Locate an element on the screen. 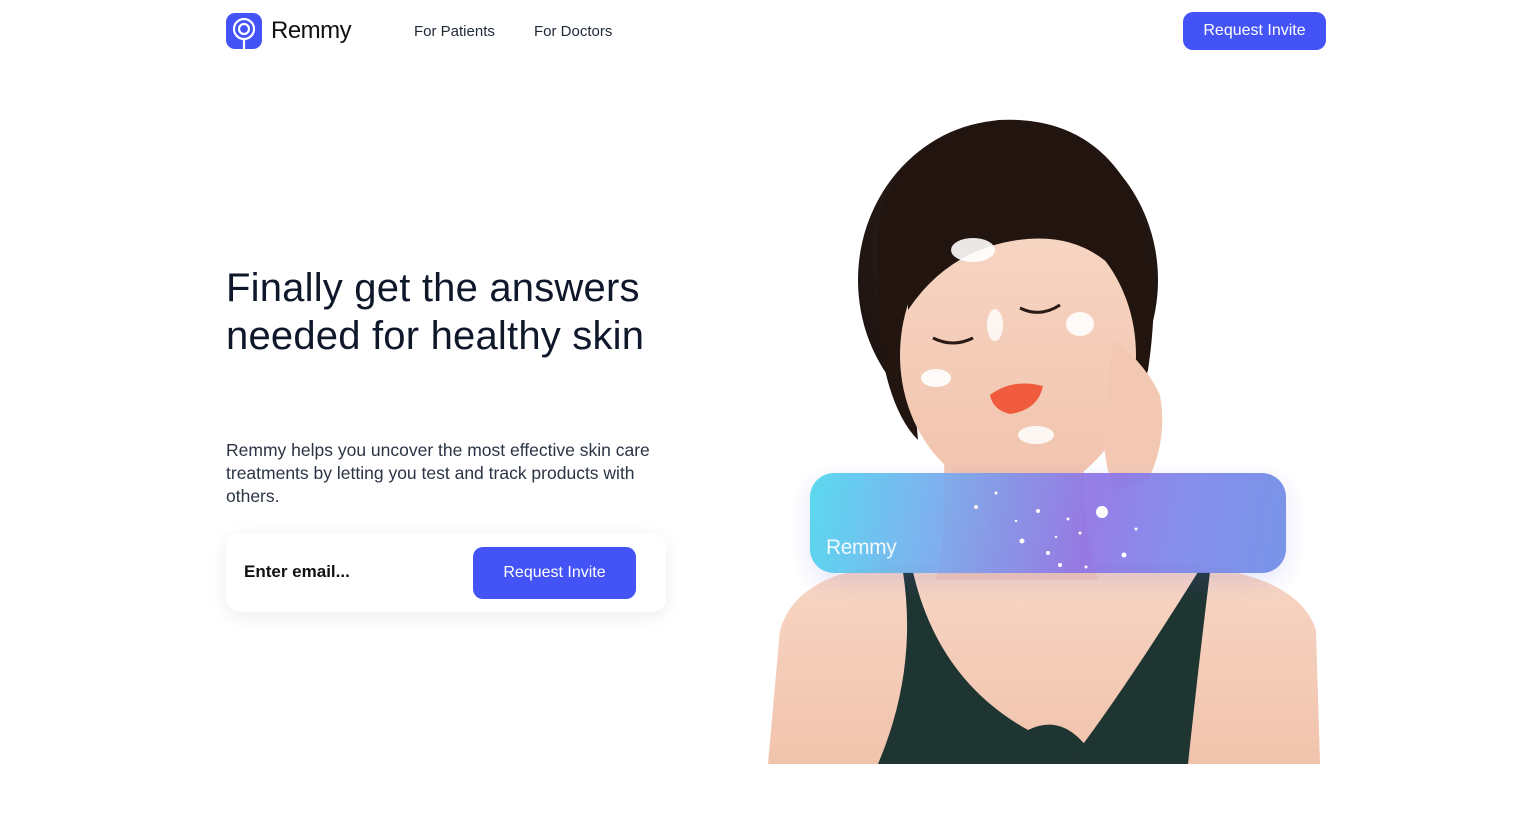 This screenshot has height=836, width=1535. nav-link-for-doctors: For Doctors is located at coordinates (573, 31).